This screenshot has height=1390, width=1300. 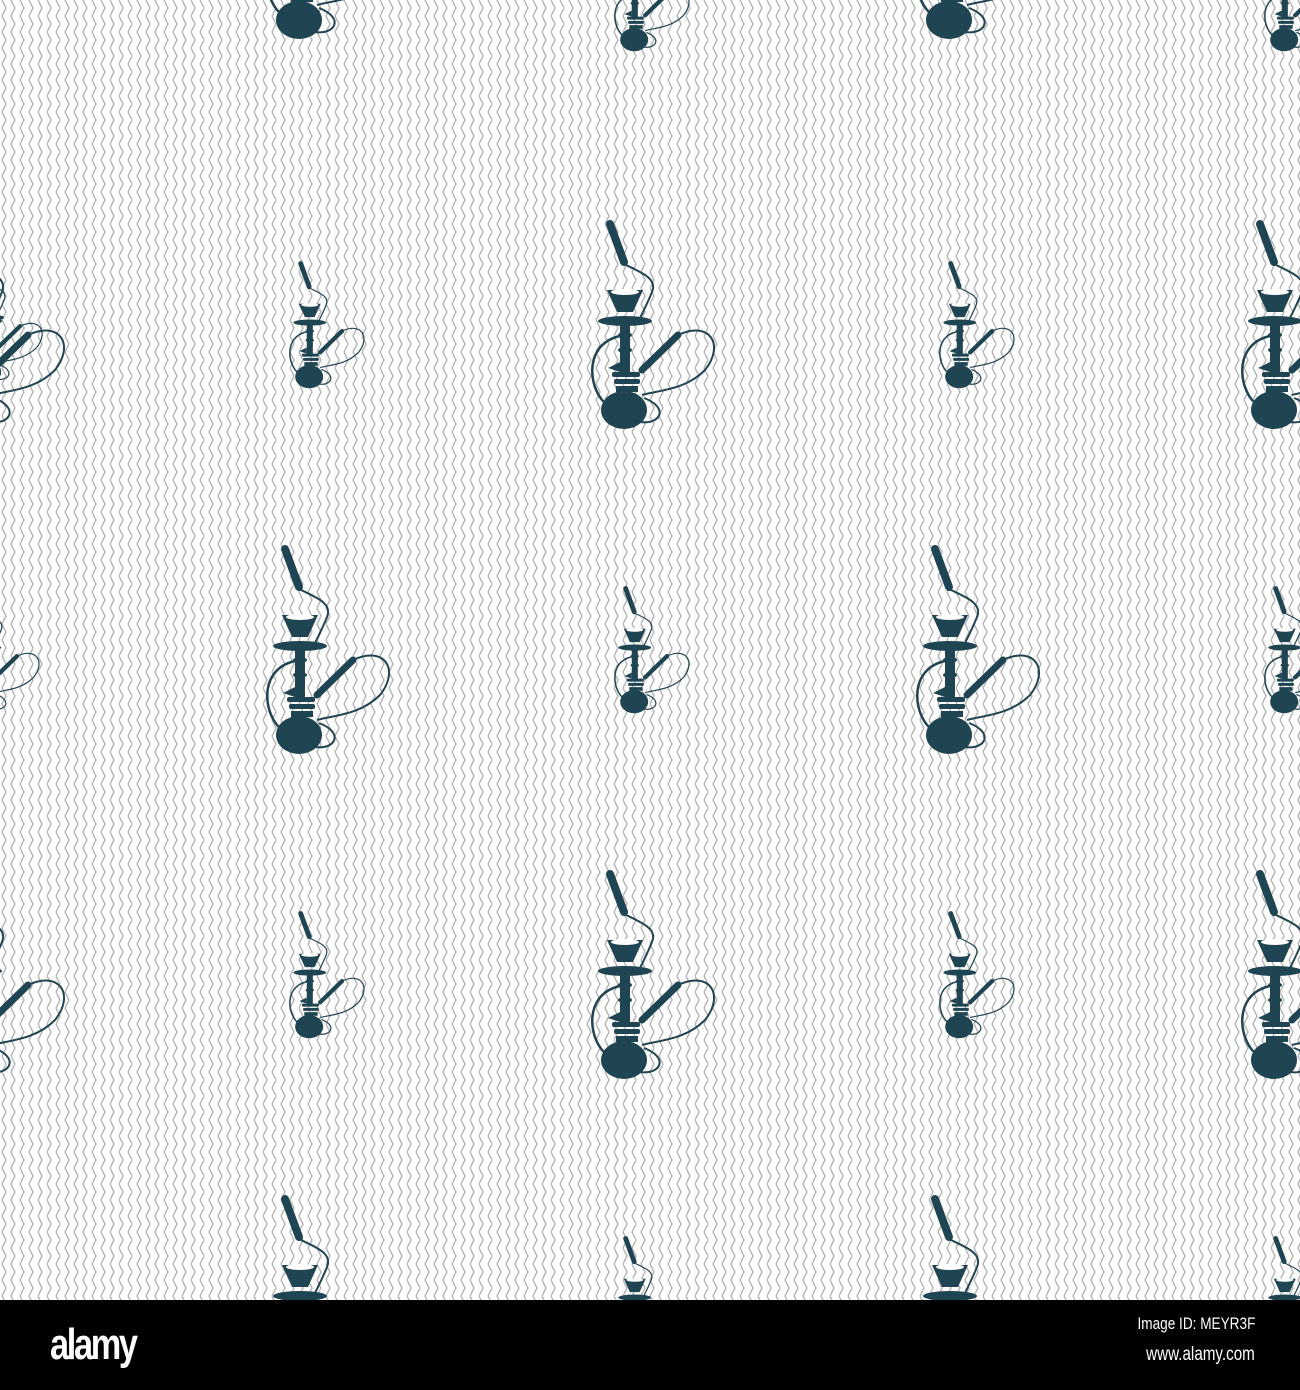 What do you see at coordinates (650, 1345) in the screenshot?
I see `watermark-bar: alamy Image ID: MEYR3F www.alamy.com` at bounding box center [650, 1345].